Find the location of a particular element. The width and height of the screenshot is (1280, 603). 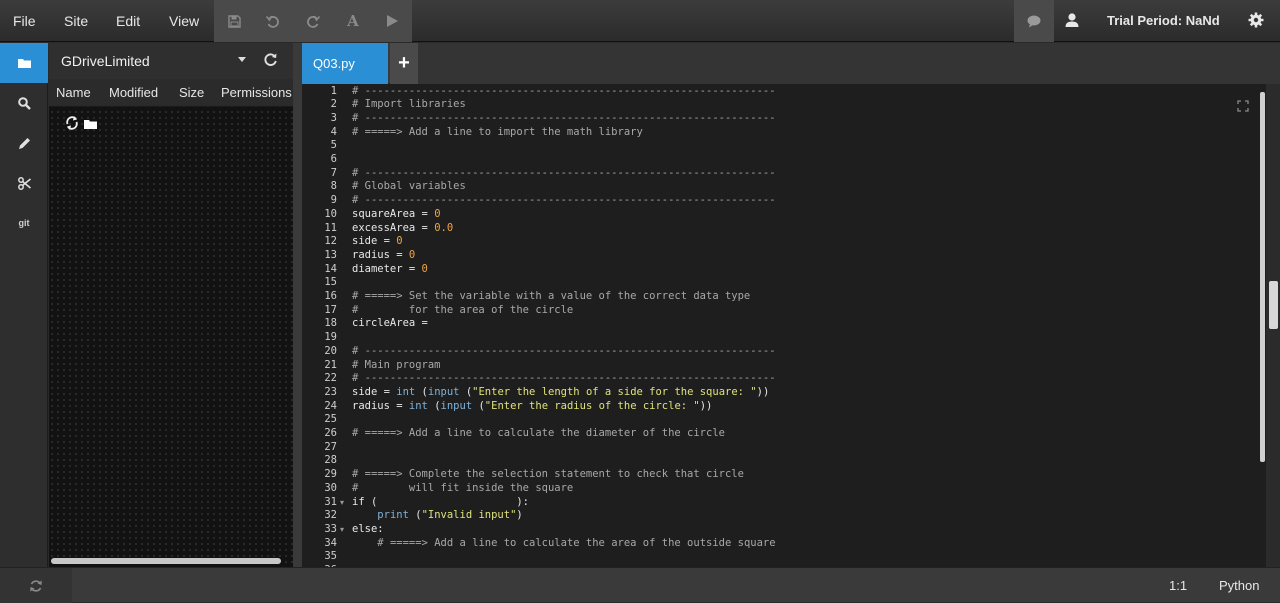

refresh-button is located at coordinates (272, 61).